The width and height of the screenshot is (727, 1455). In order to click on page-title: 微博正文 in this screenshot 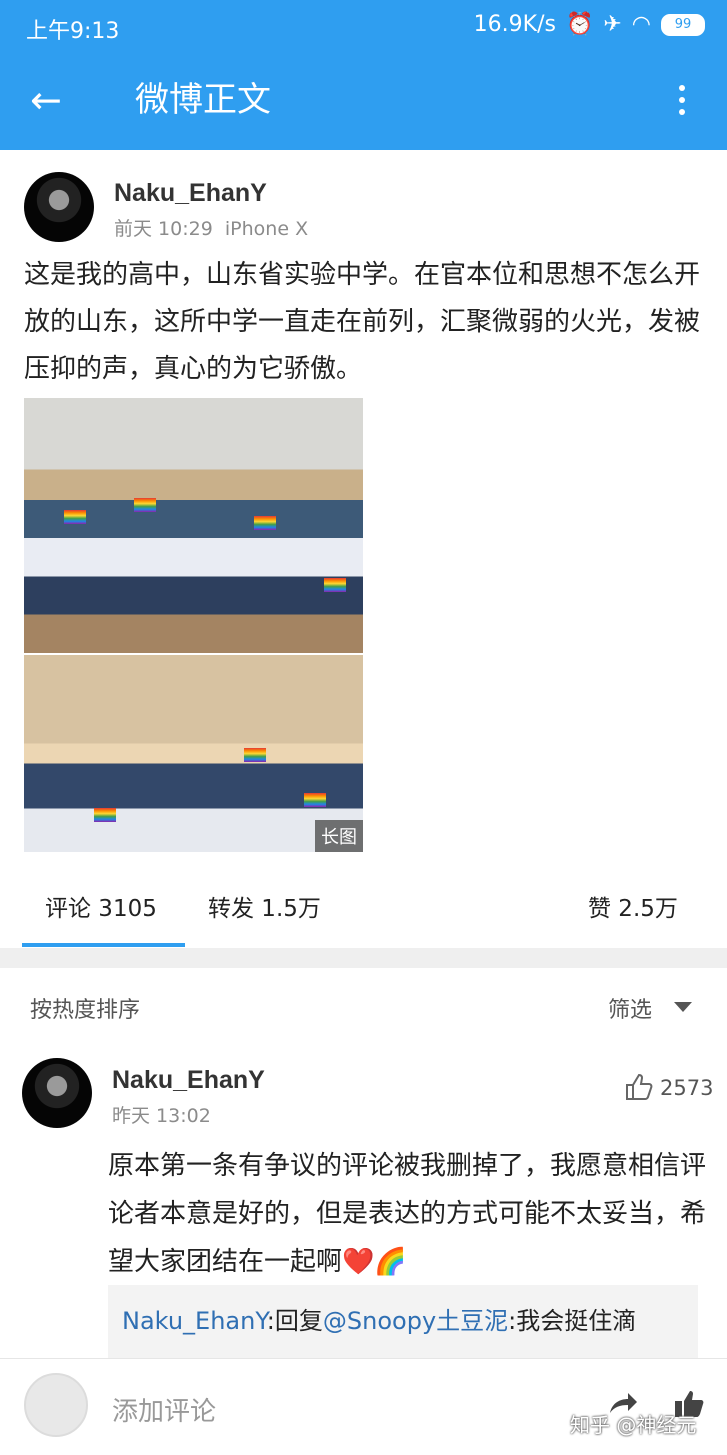, I will do `click(203, 100)`.